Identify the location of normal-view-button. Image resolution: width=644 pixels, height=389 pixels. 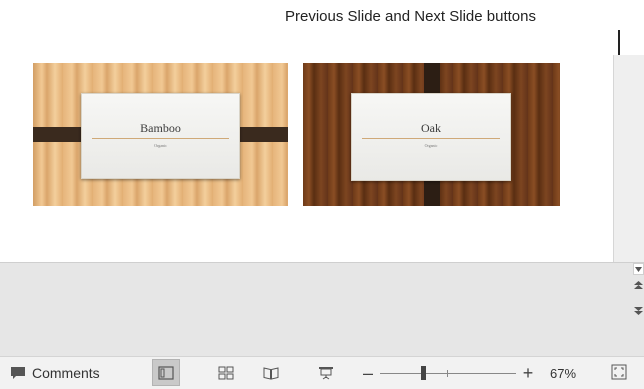
(166, 372).